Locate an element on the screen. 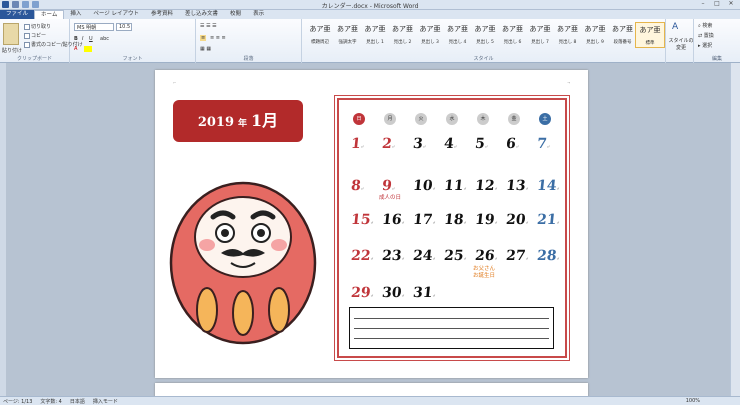 This screenshot has width=740, height=405. change-styles-button: スタイルの変更 is located at coordinates (681, 44).